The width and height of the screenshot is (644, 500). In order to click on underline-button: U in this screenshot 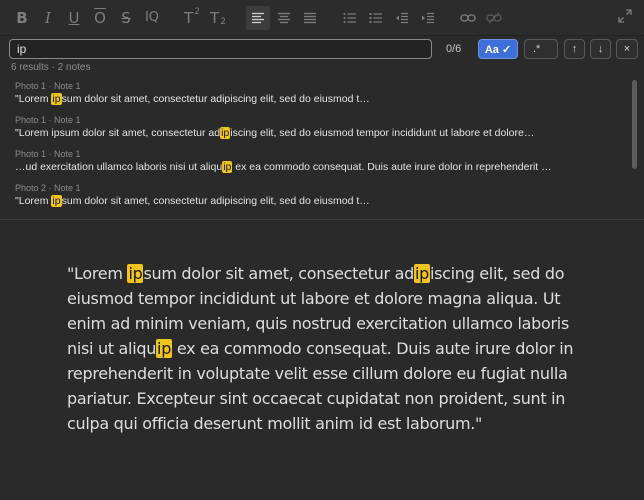, I will do `click(74, 18)`.